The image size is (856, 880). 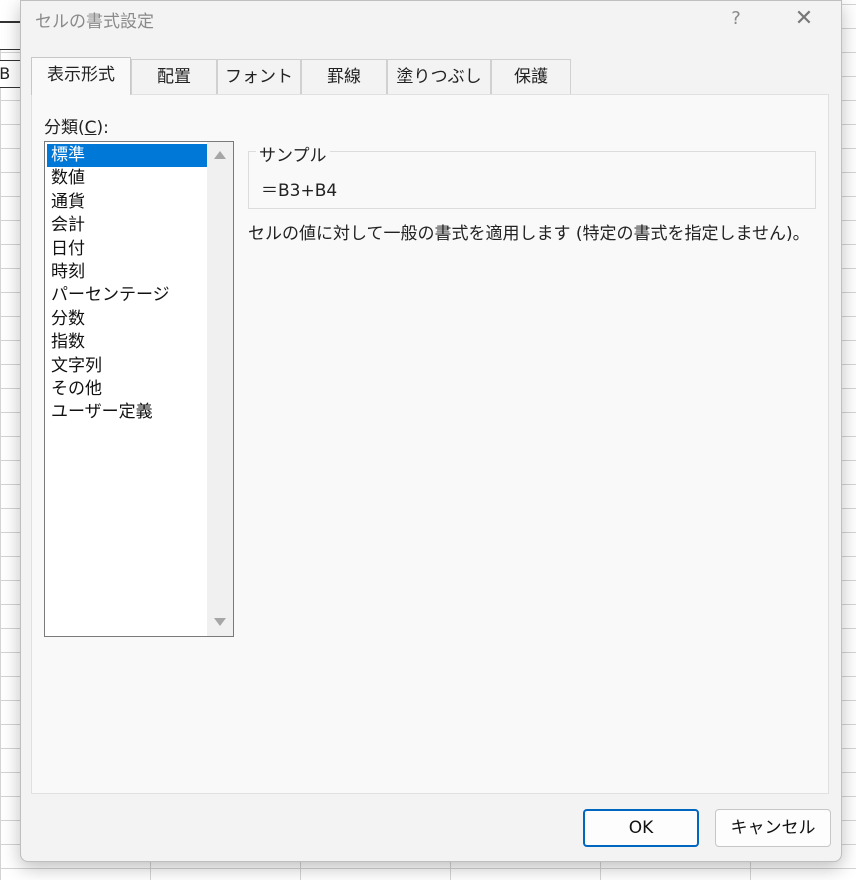 I want to click on list-item: 会計, so click(x=127, y=225).